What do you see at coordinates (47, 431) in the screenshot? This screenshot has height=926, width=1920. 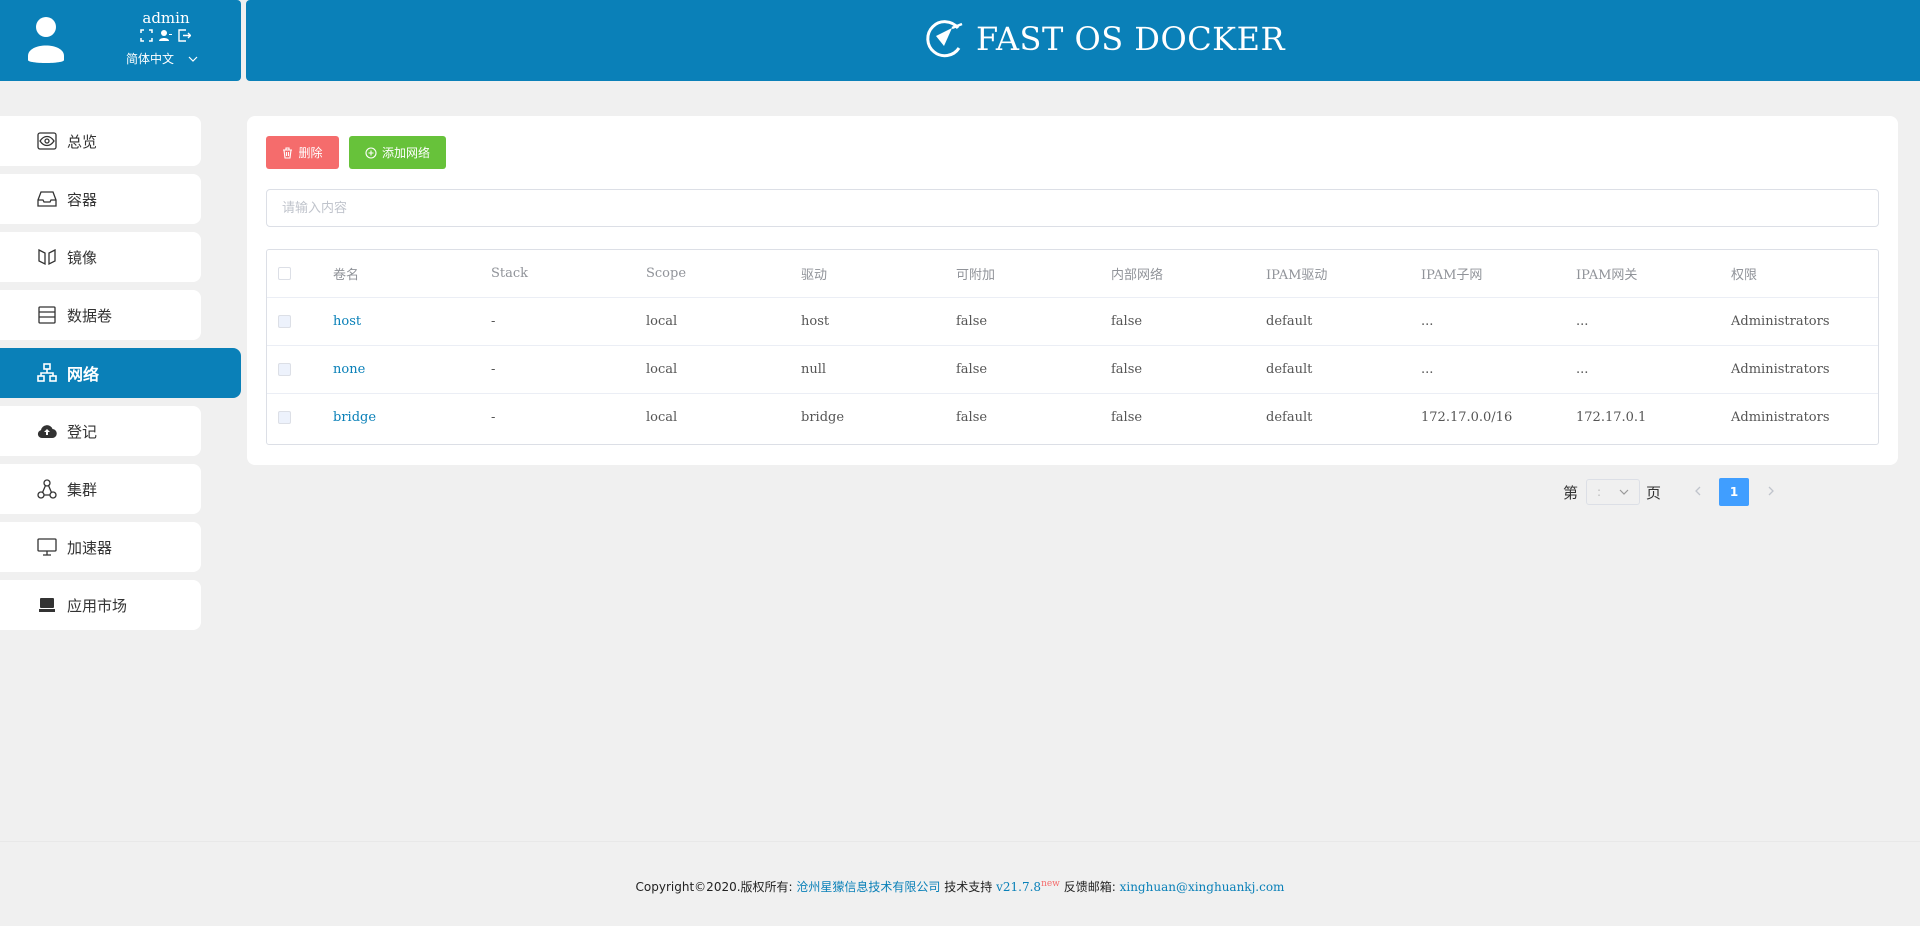 I see `cloud-upload-icon` at bounding box center [47, 431].